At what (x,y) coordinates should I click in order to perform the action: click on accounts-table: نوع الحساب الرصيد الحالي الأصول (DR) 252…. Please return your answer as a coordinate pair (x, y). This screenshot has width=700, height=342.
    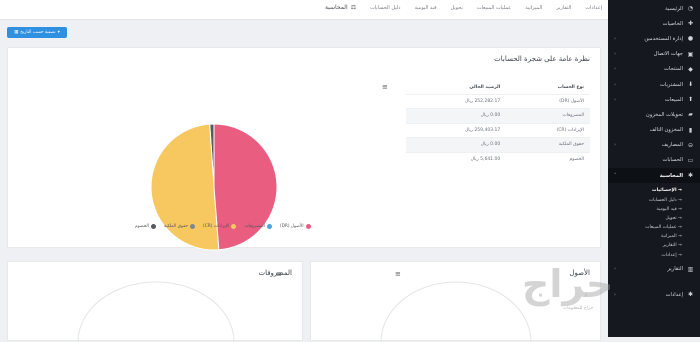
    Looking at the image, I should click on (498, 124).